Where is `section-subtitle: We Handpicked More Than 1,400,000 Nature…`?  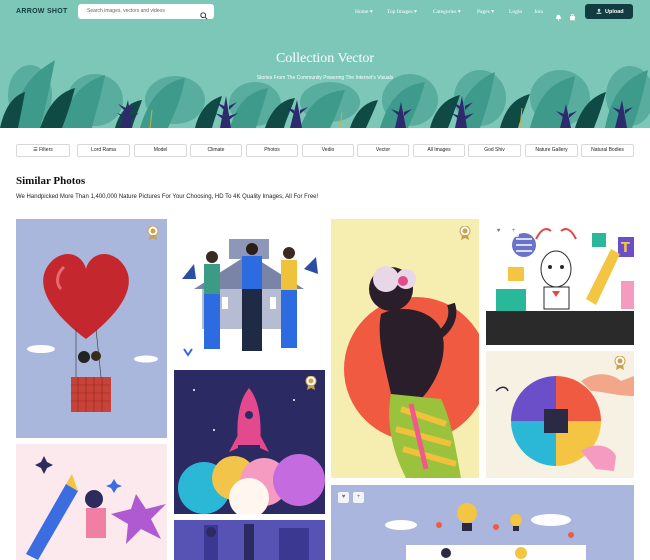
section-subtitle: We Handpicked More Than 1,400,000 Nature… is located at coordinates (167, 197).